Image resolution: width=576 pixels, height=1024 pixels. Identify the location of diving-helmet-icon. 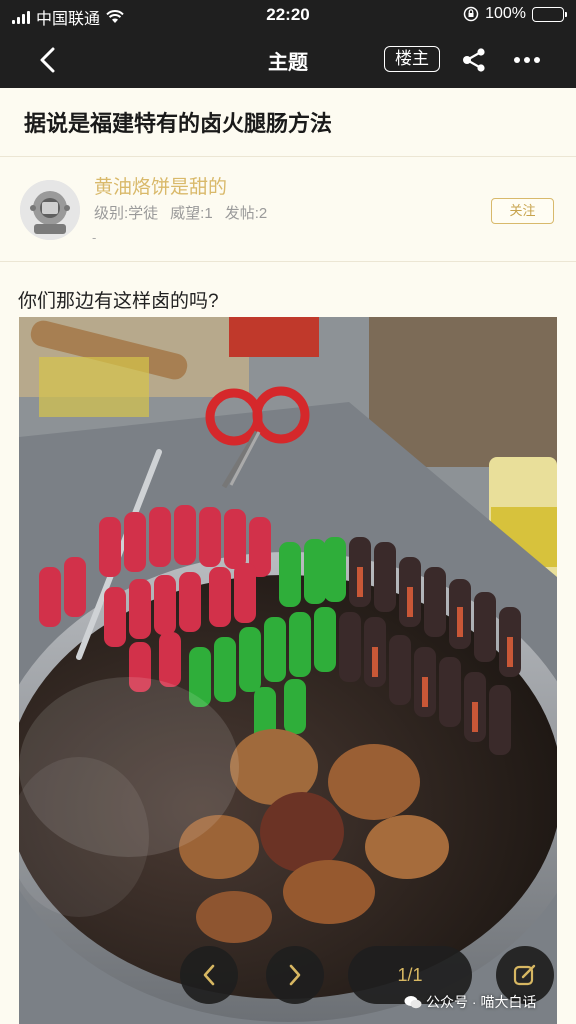
(50, 210).